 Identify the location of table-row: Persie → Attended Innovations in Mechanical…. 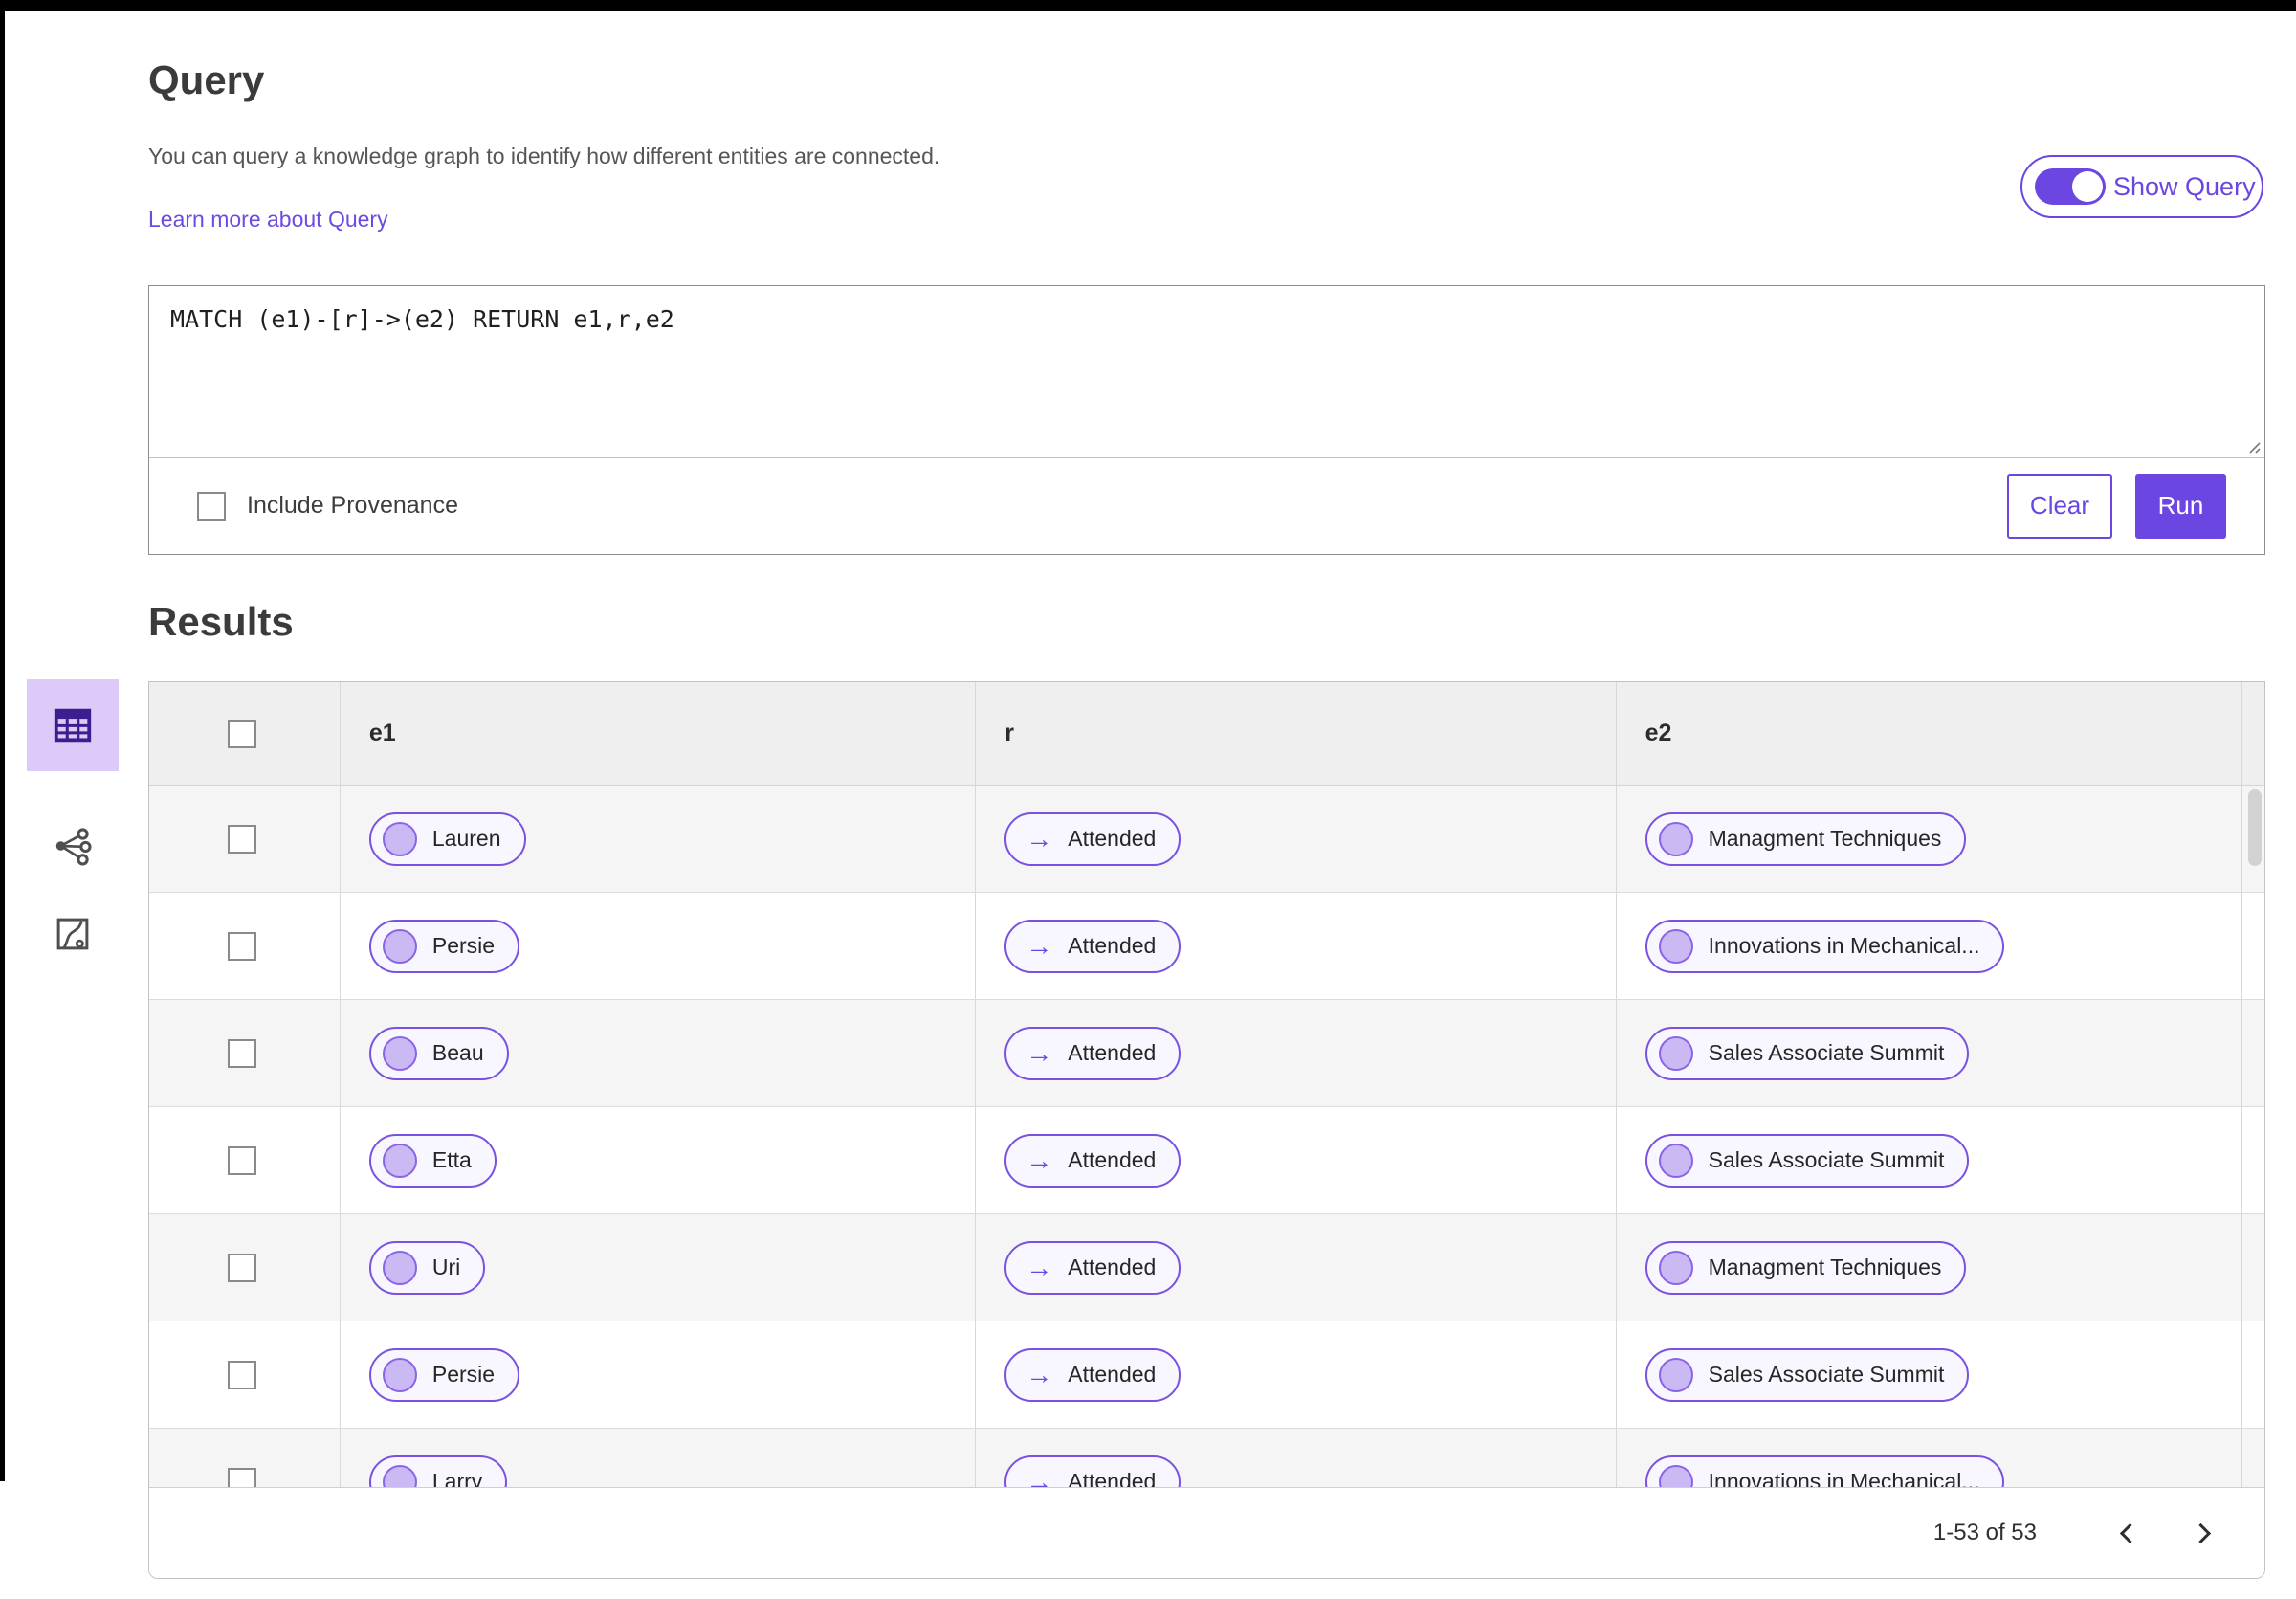
(1206, 946).